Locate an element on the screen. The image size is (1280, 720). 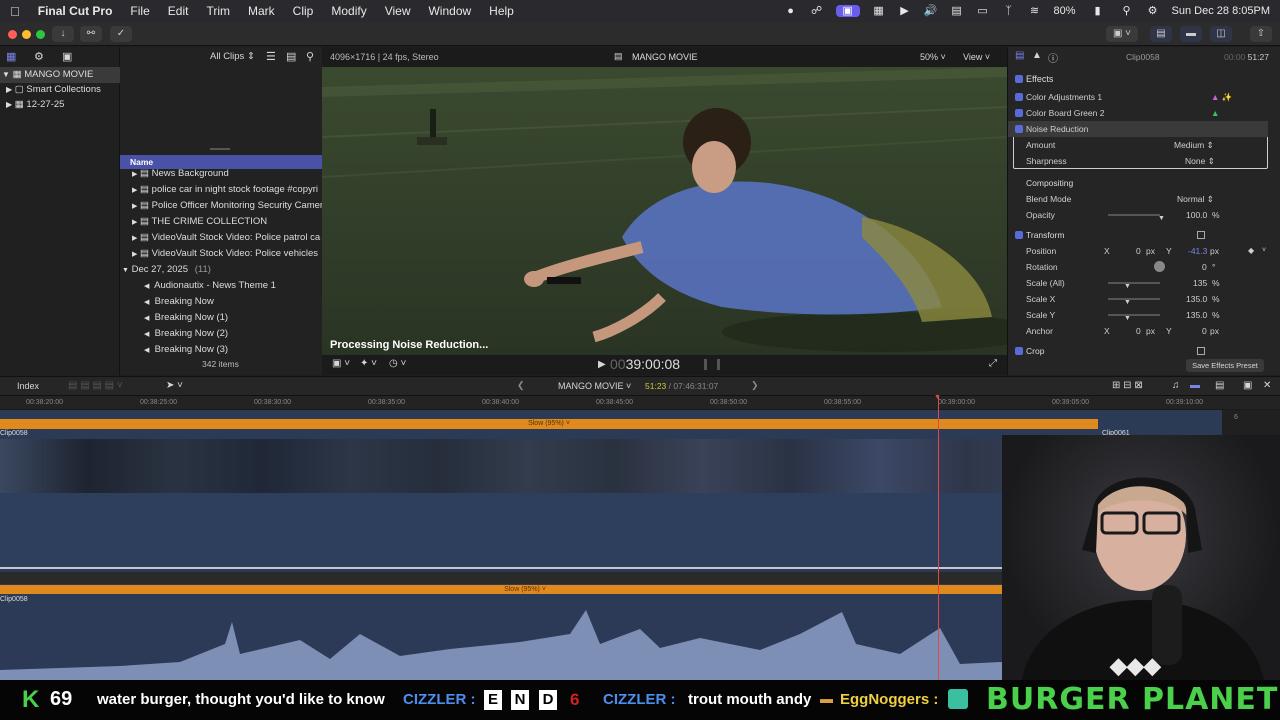
display-icon: ▭ is located at coordinates (983, 11).